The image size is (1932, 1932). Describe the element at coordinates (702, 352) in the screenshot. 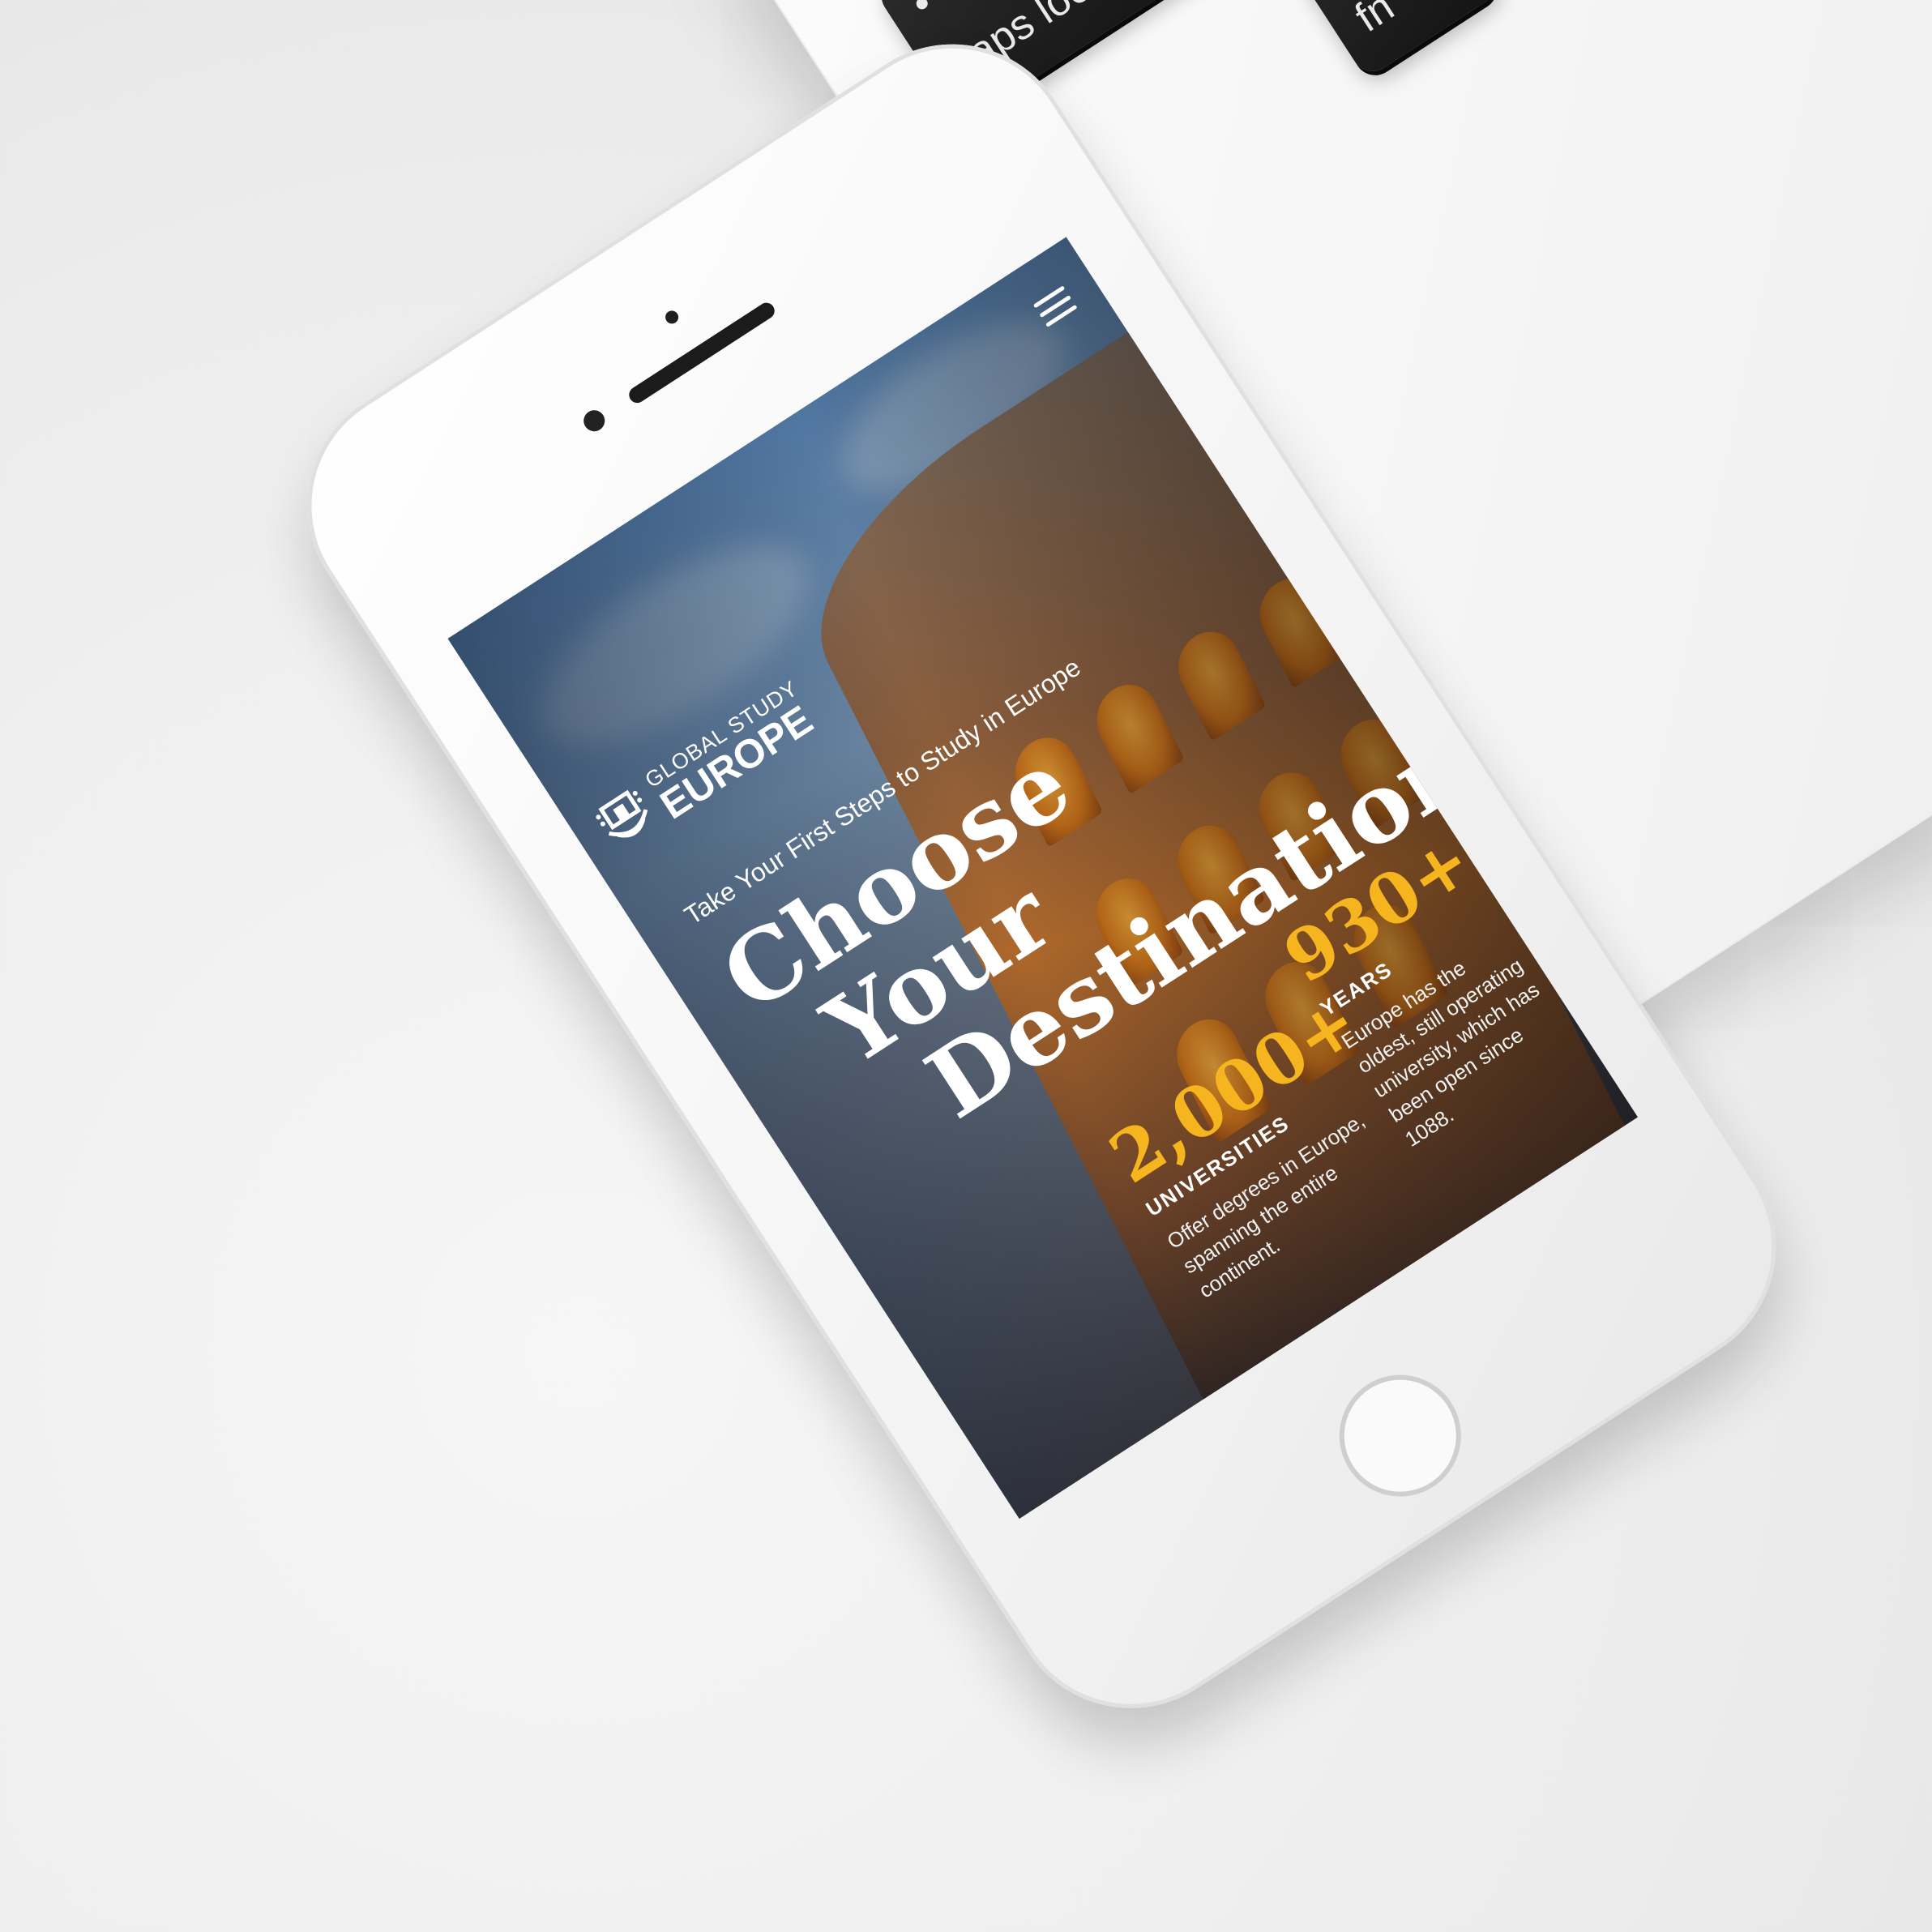

I see `earpiece-speaker` at that location.